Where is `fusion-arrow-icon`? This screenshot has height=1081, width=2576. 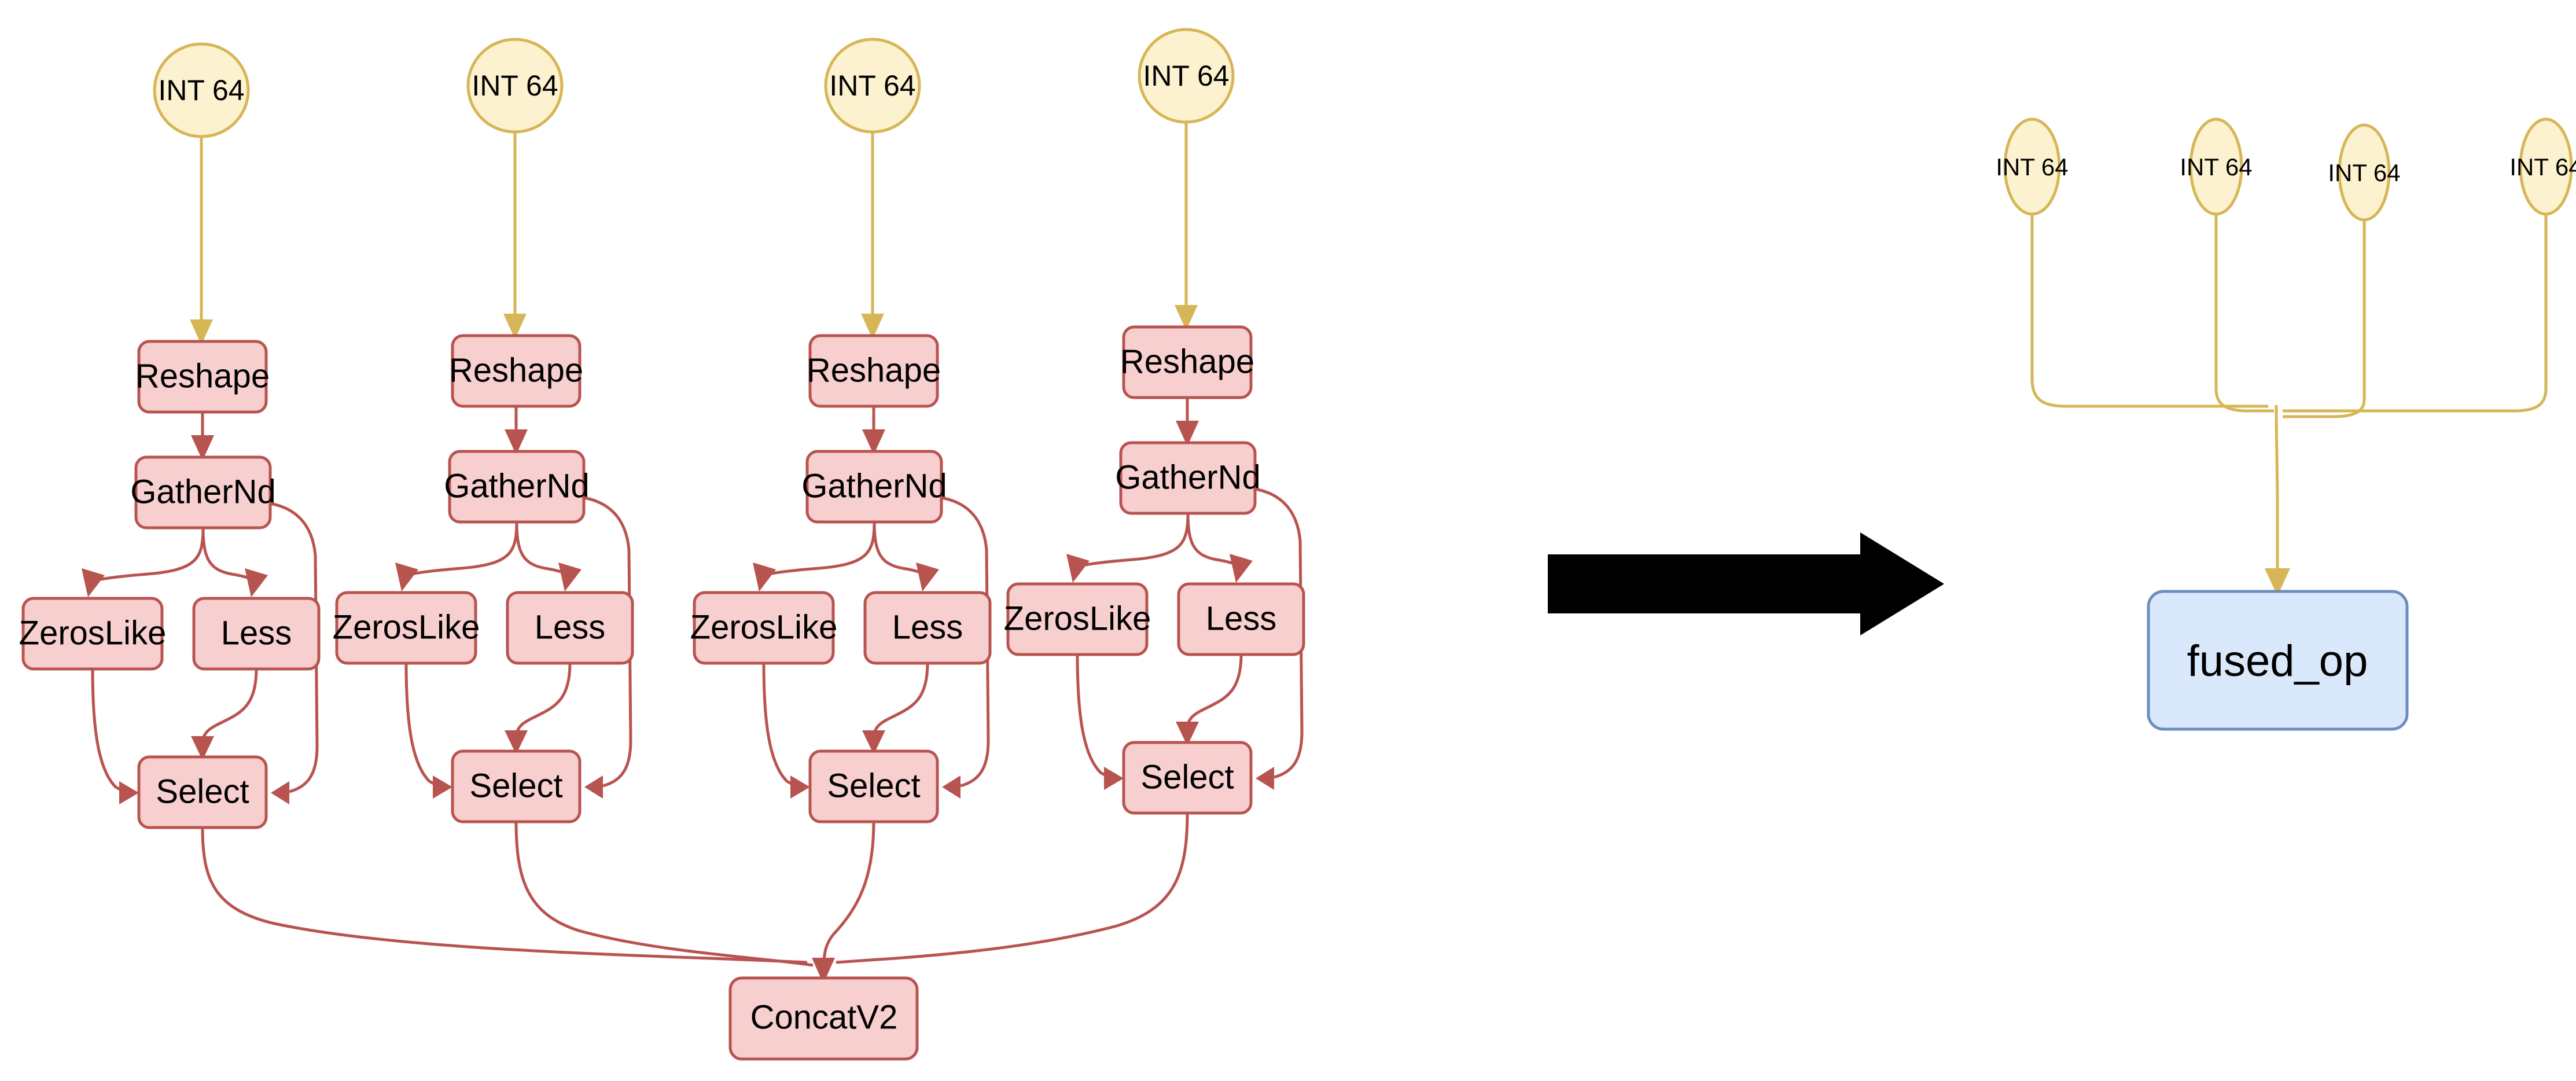 fusion-arrow-icon is located at coordinates (1746, 583).